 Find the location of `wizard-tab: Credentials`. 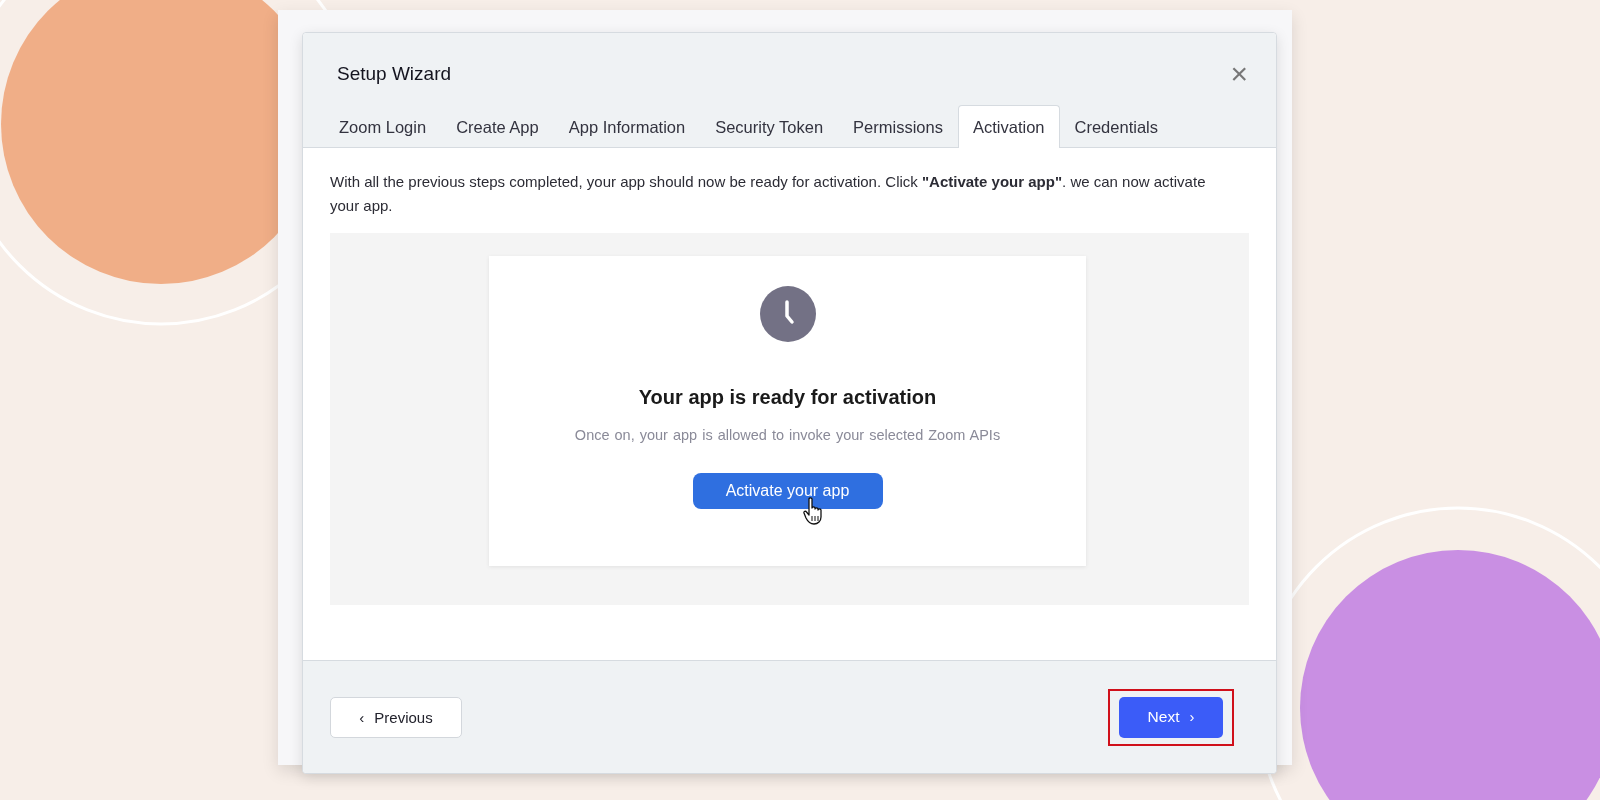

wizard-tab: Credentials is located at coordinates (1116, 126).